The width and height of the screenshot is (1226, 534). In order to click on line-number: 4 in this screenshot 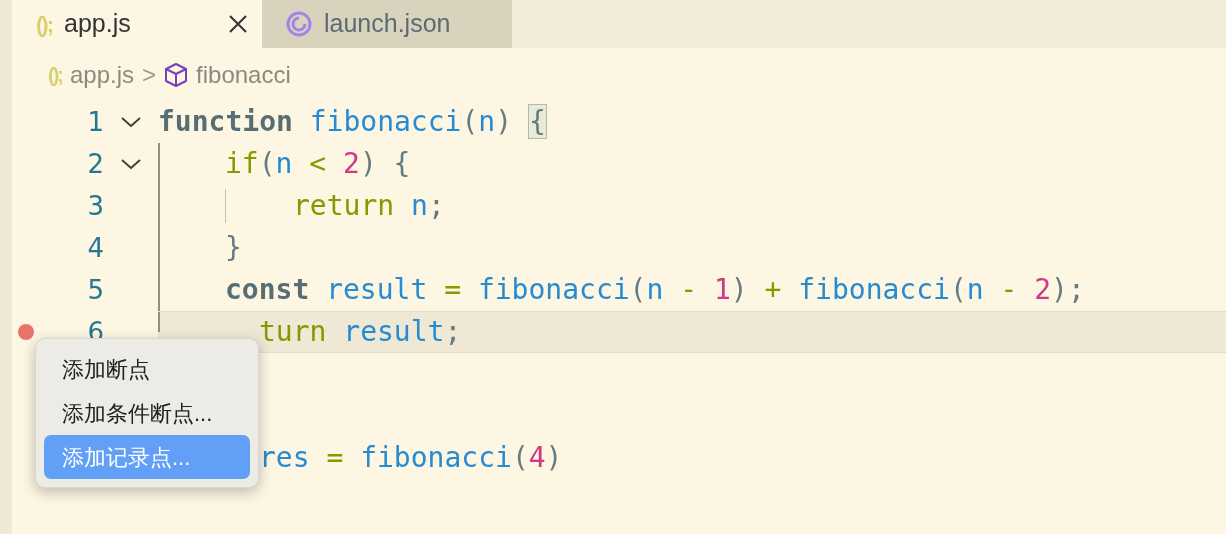, I will do `click(95, 248)`.